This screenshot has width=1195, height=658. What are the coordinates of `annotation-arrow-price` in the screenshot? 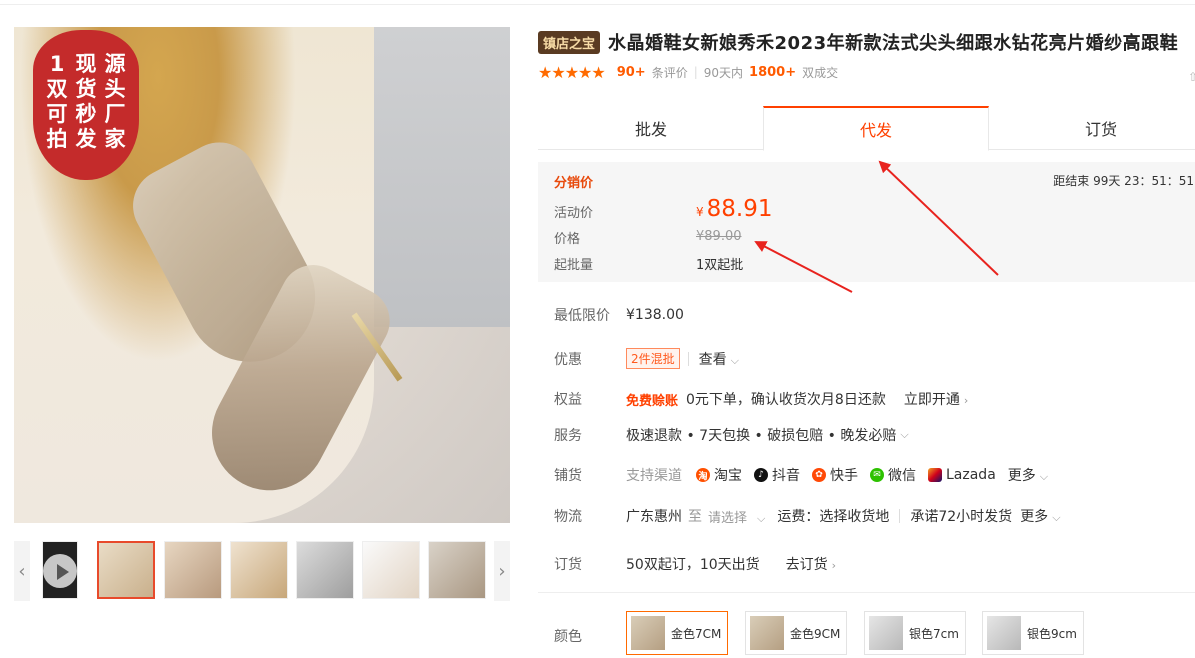 It's located at (803, 267).